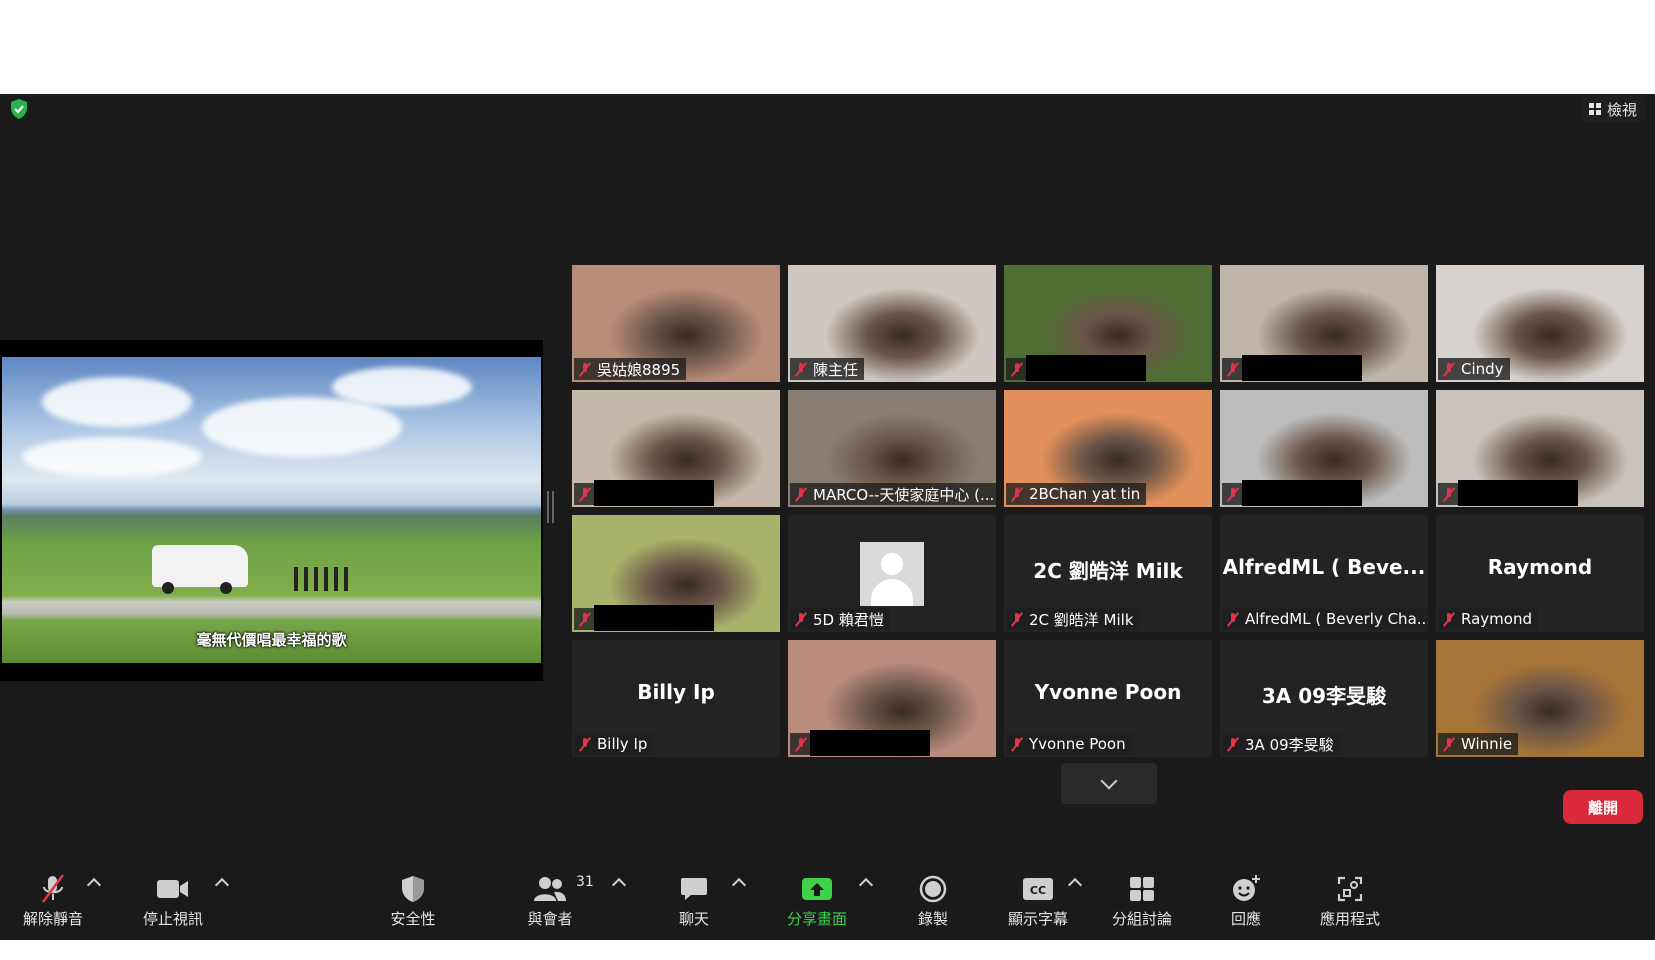 The height and width of the screenshot is (960, 1655). I want to click on captions-label: 顯示字幕, so click(1037, 919).